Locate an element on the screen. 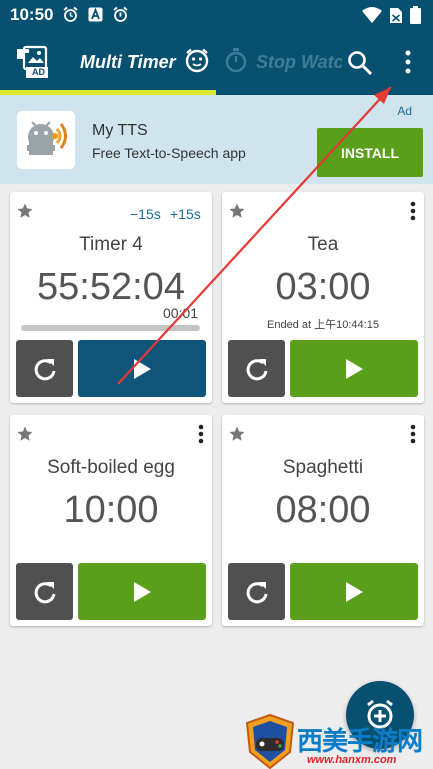 The image size is (433, 769). wifi-icon is located at coordinates (372, 17).